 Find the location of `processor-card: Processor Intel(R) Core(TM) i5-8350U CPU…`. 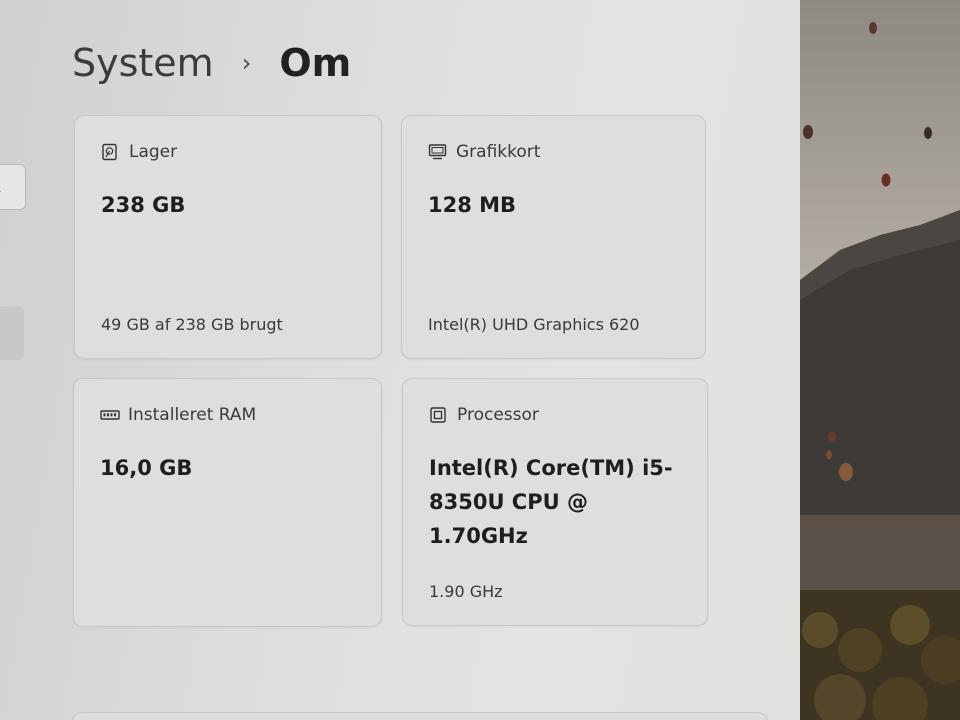

processor-card: Processor Intel(R) Core(TM) i5-8350U CPU… is located at coordinates (555, 502).